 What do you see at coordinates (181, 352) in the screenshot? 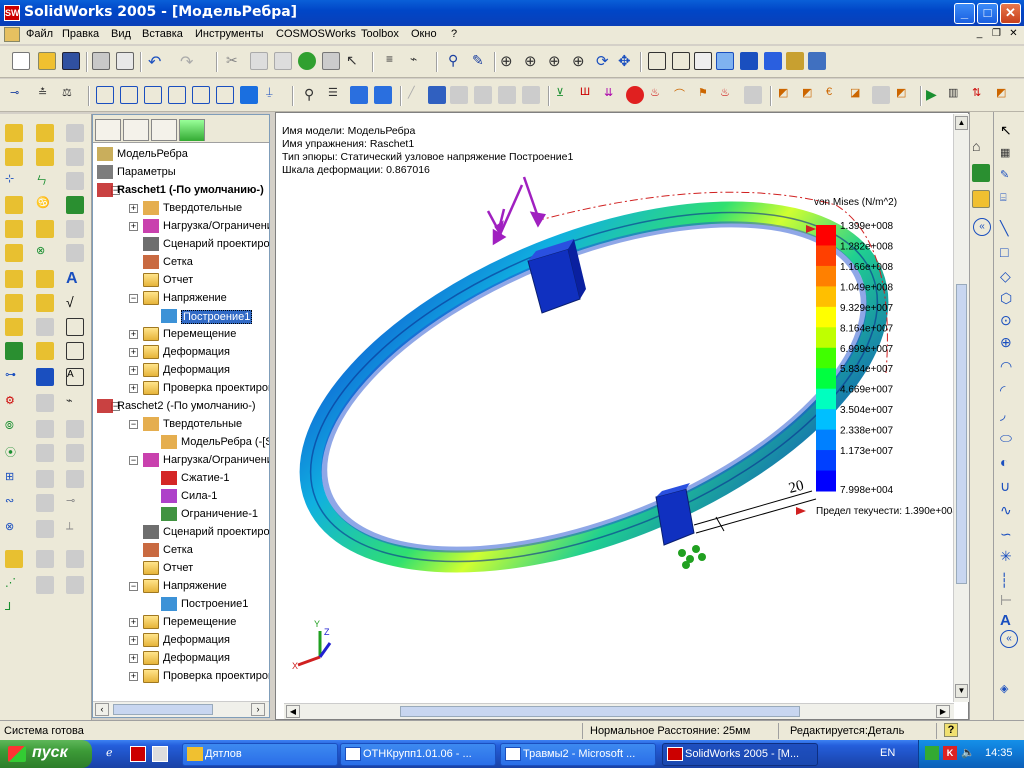
I see `tree-item: + Деформация` at bounding box center [181, 352].